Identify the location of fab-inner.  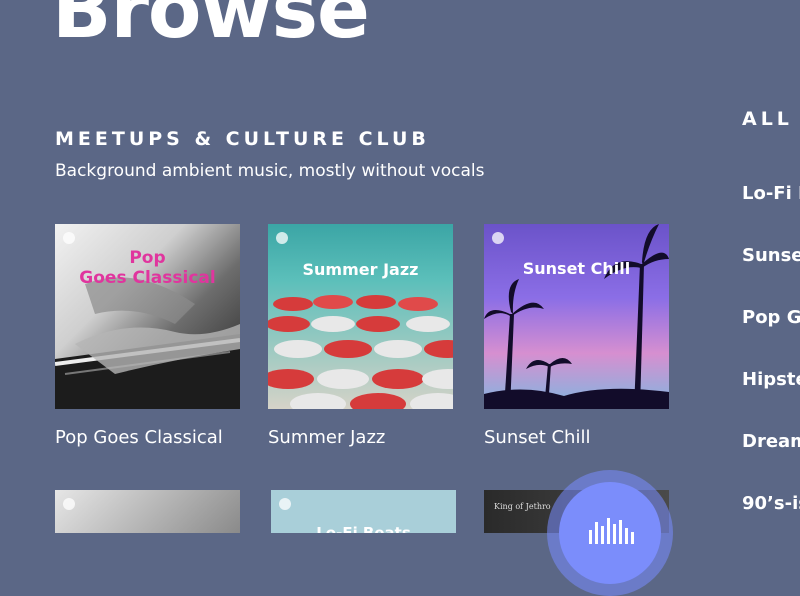
(610, 533).